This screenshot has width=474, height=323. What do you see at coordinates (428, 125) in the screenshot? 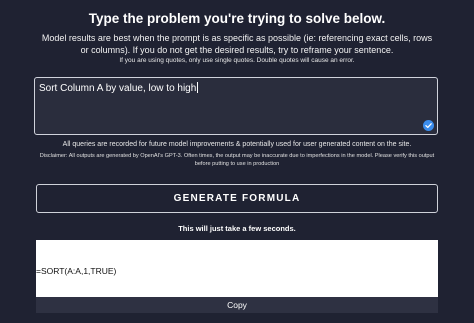
I see `check-circle-icon` at bounding box center [428, 125].